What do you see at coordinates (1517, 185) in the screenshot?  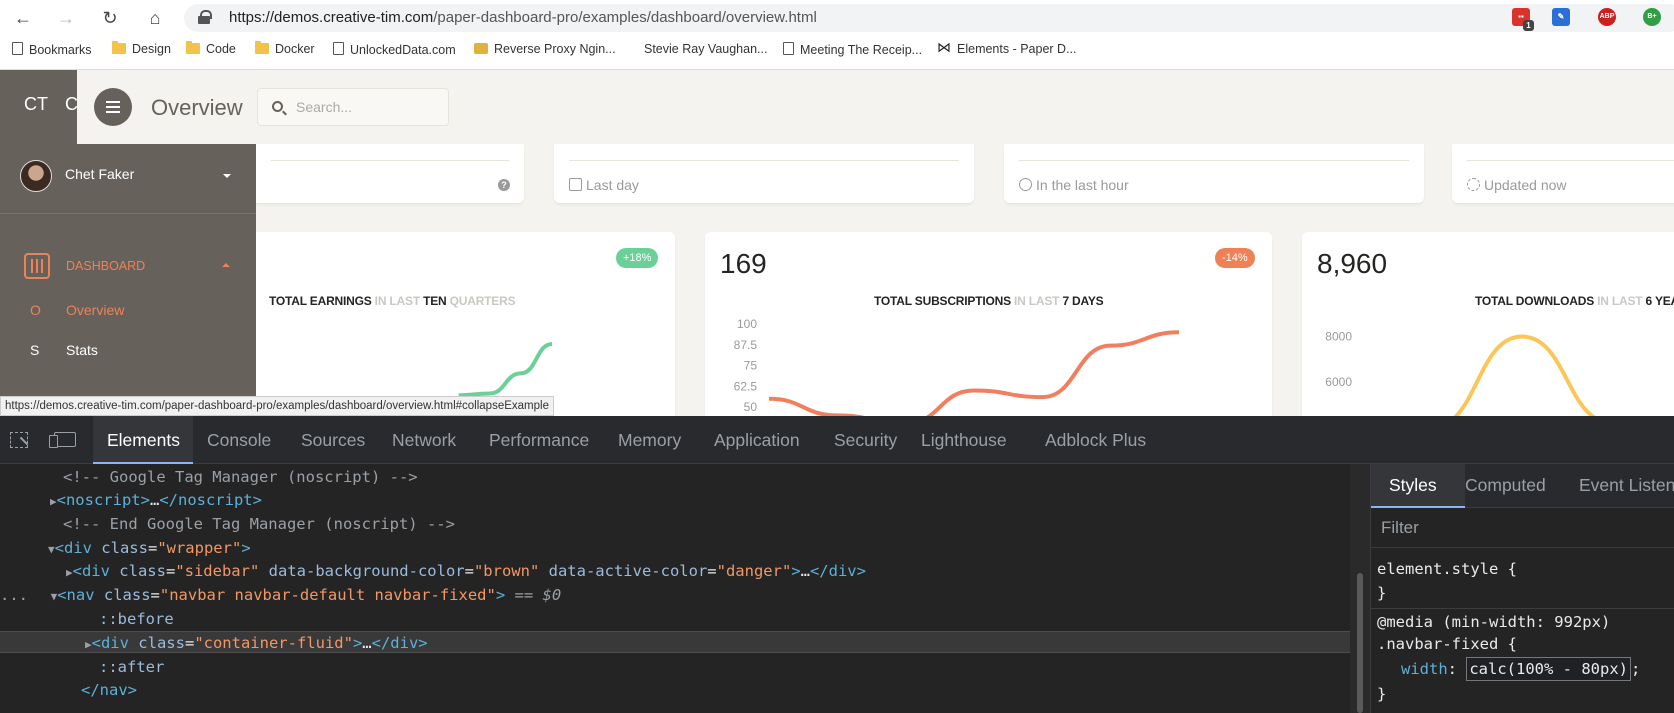 I see `stat-card-footer: Updated now` at bounding box center [1517, 185].